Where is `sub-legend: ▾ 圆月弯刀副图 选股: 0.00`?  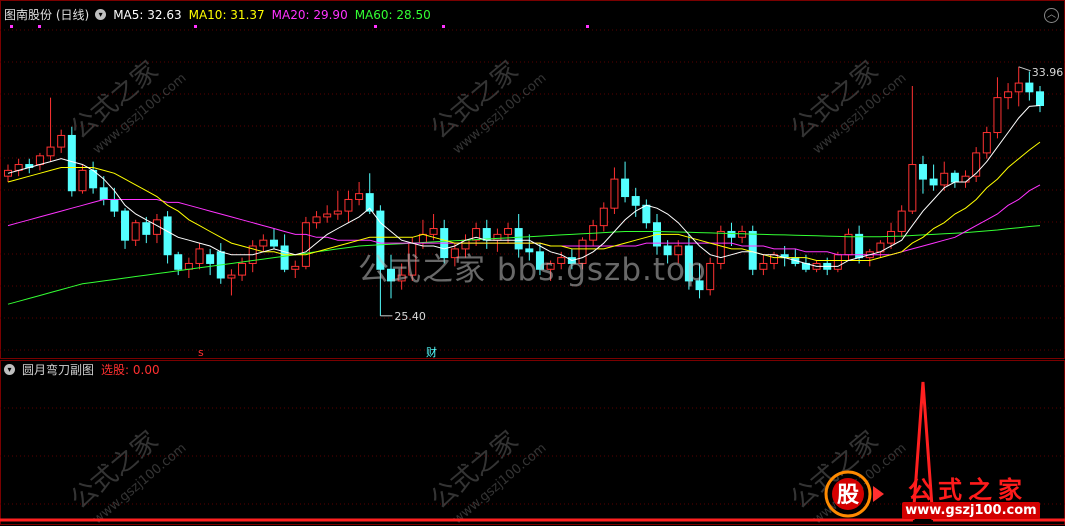
sub-legend: ▾ 圆月弯刀副图 选股: 0.00 is located at coordinates (85, 369).